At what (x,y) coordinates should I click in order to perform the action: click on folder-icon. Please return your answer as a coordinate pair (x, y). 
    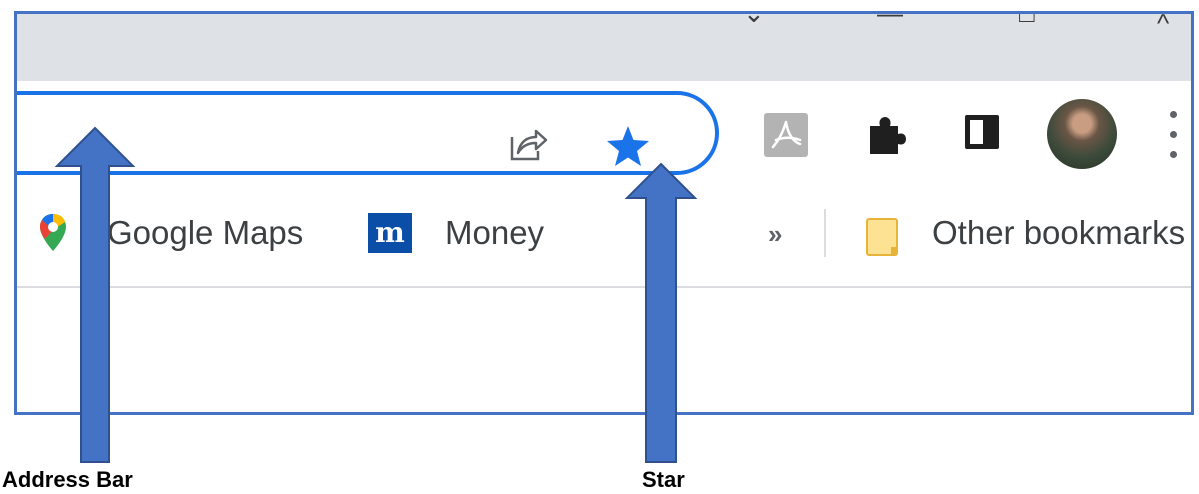
    Looking at the image, I should click on (882, 237).